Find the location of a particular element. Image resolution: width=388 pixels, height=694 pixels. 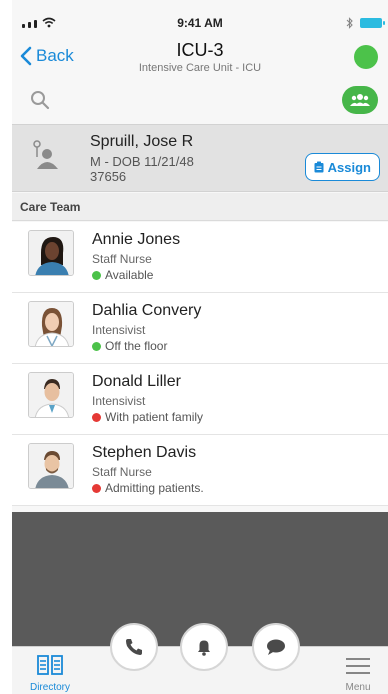

bluetooth-icon is located at coordinates (349, 23).